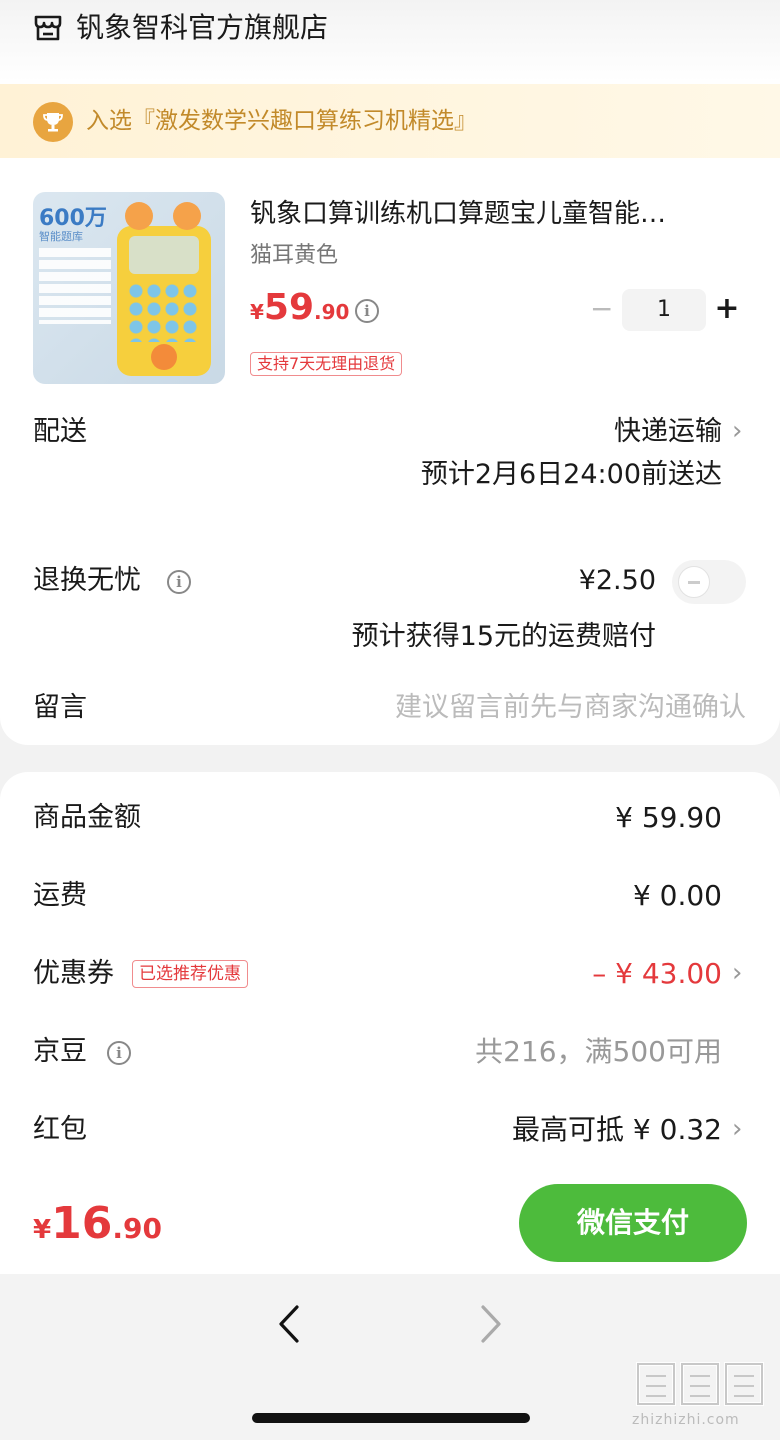 Image resolution: width=780 pixels, height=1440 pixels. Describe the element at coordinates (571, 474) in the screenshot. I see `delivery-eta: 预计2月6日24:00前送达` at that location.